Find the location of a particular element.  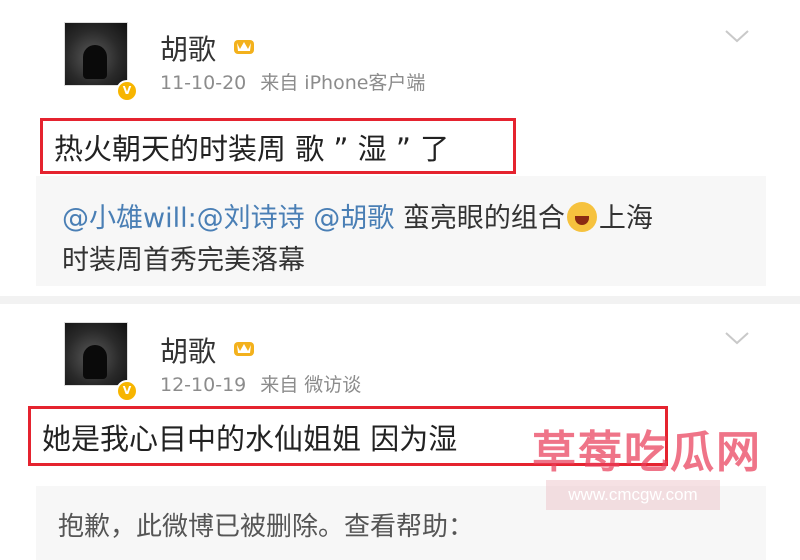

post-meta: 11-10-20 来自 iPhone客户端 is located at coordinates (299, 81).